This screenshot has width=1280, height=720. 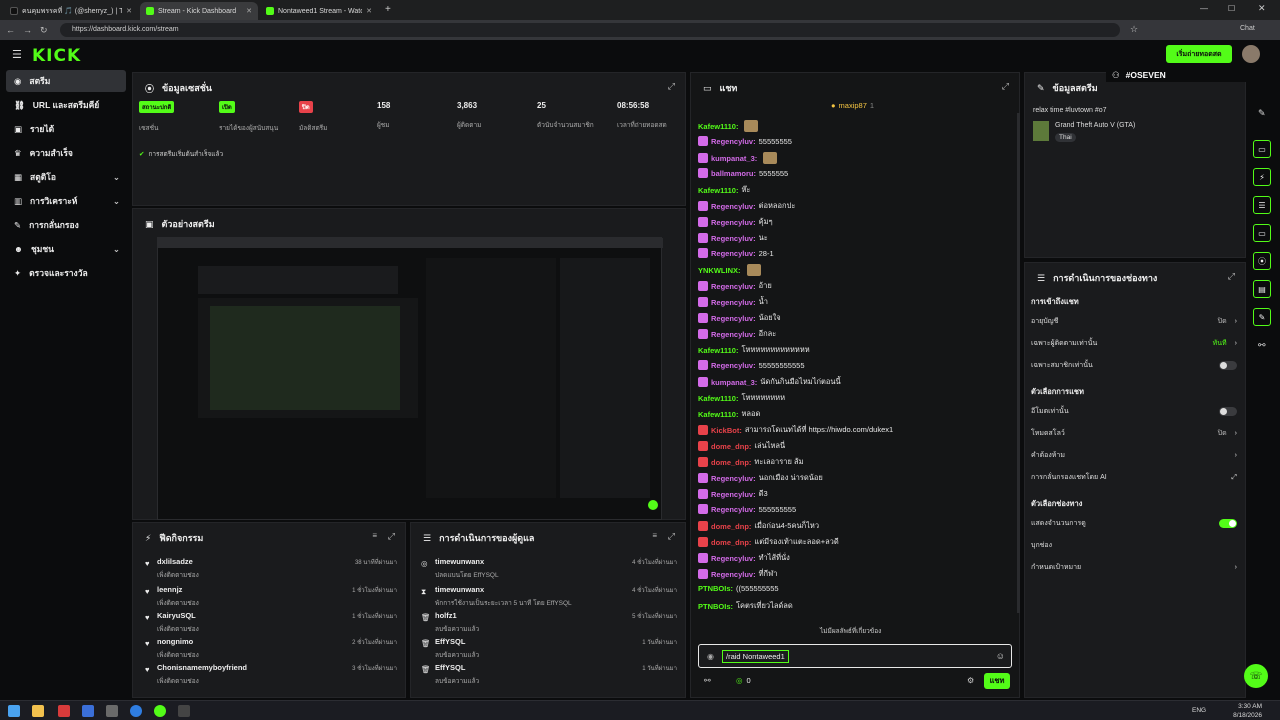 I want to click on rail-wrench-icon: ✎, so click(x=1262, y=317).